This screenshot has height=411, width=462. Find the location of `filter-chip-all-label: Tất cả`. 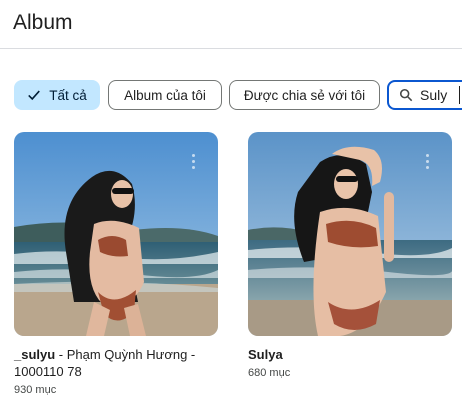

filter-chip-all-label: Tất cả is located at coordinates (68, 95).